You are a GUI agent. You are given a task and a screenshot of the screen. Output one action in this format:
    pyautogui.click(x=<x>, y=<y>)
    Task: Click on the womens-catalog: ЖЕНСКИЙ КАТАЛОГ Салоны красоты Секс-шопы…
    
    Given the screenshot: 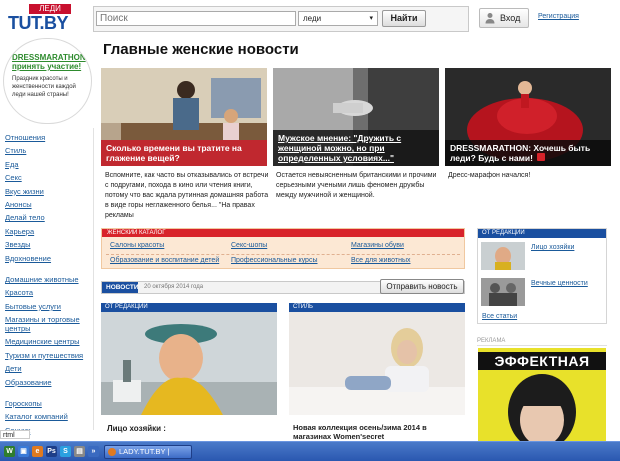 What is the action you would take?
    pyautogui.click(x=283, y=248)
    